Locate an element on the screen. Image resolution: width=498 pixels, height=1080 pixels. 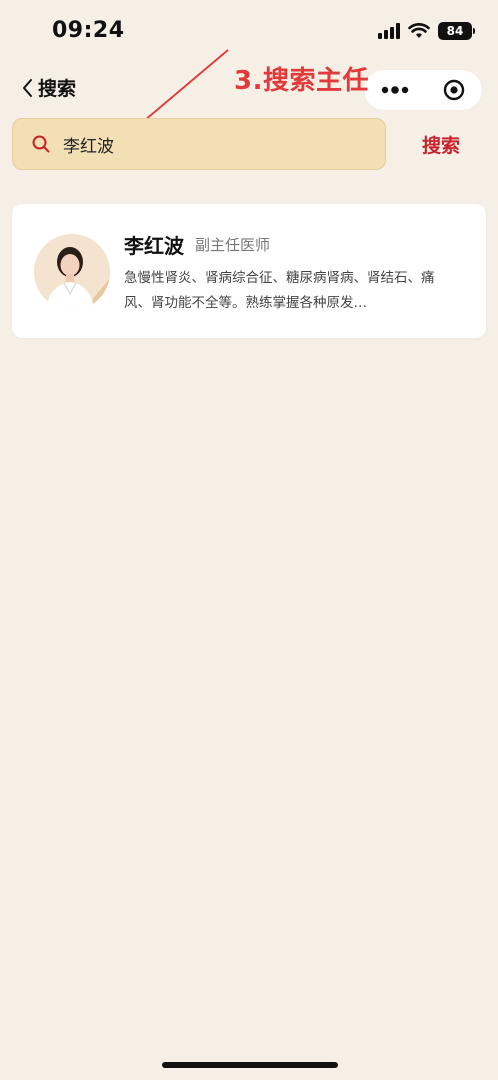
avatar is located at coordinates (72, 272).